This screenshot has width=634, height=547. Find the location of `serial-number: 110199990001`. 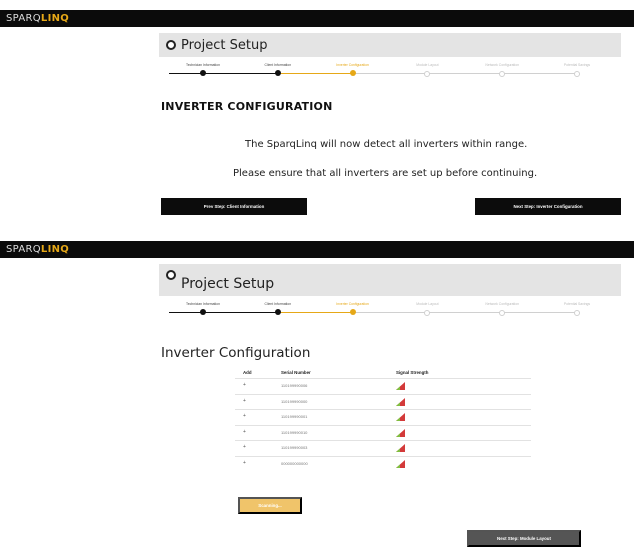

serial-number: 110199990001 is located at coordinates (294, 416).